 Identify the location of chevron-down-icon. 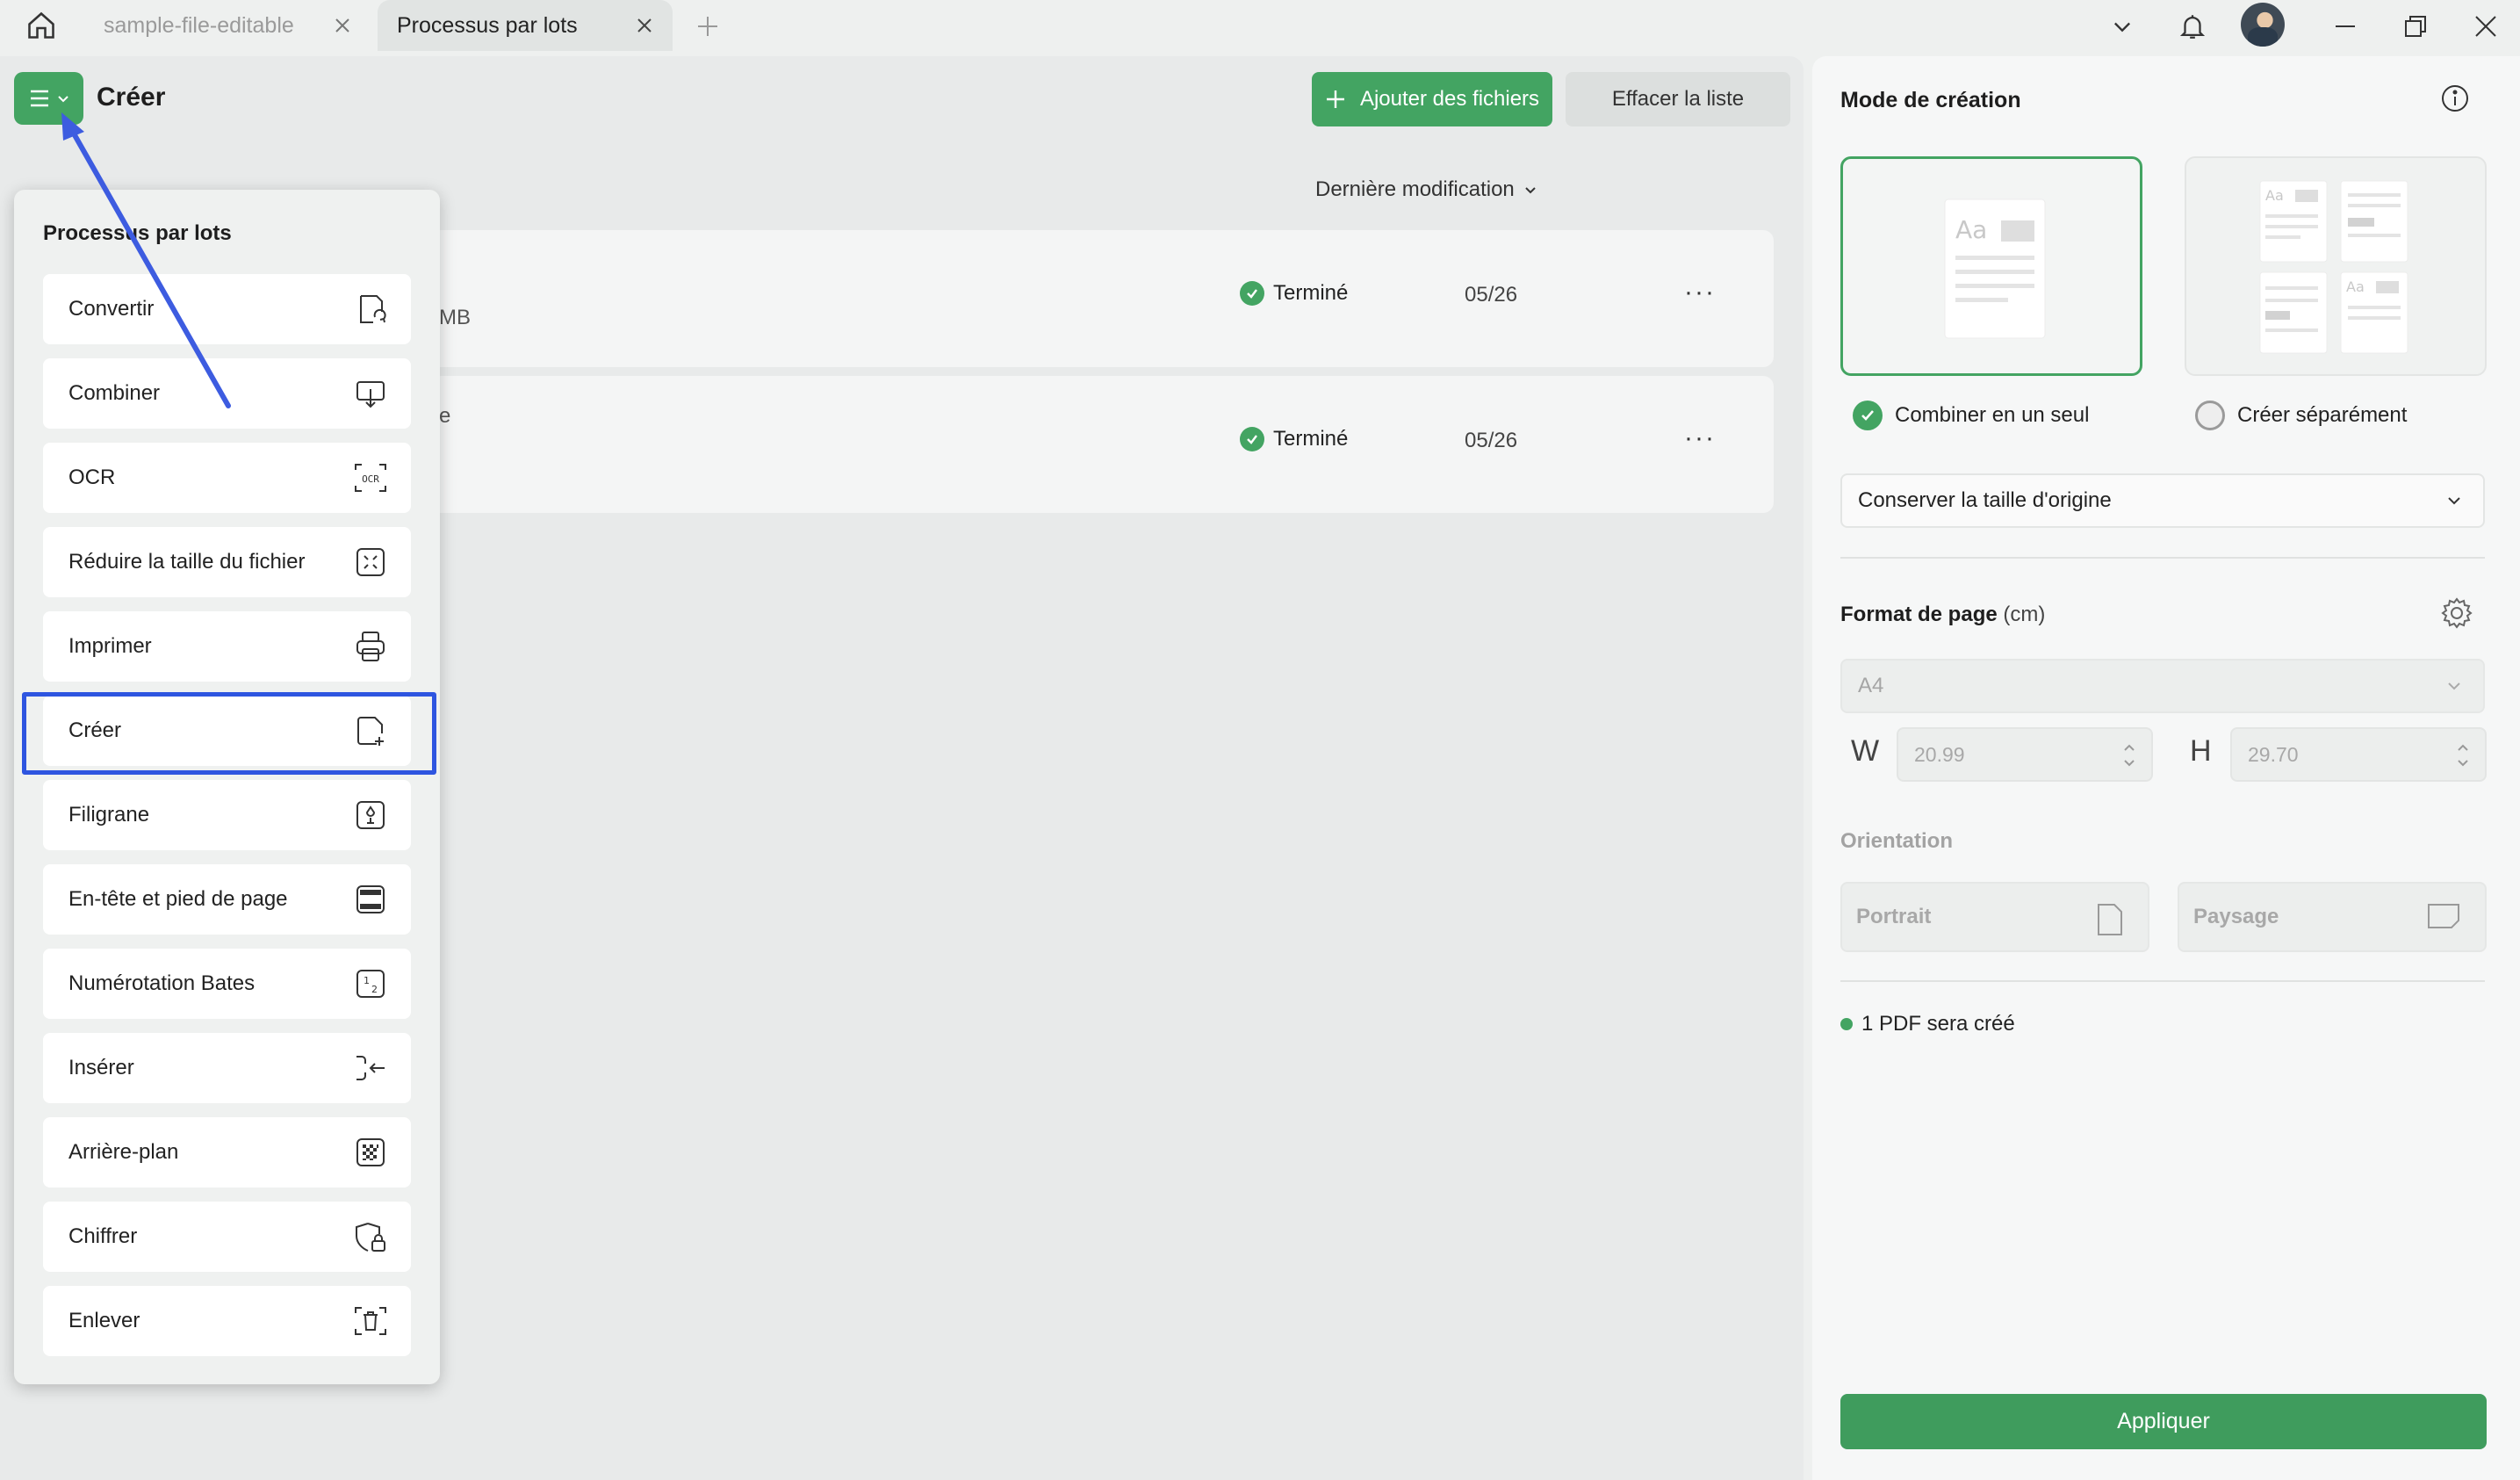
(1530, 191).